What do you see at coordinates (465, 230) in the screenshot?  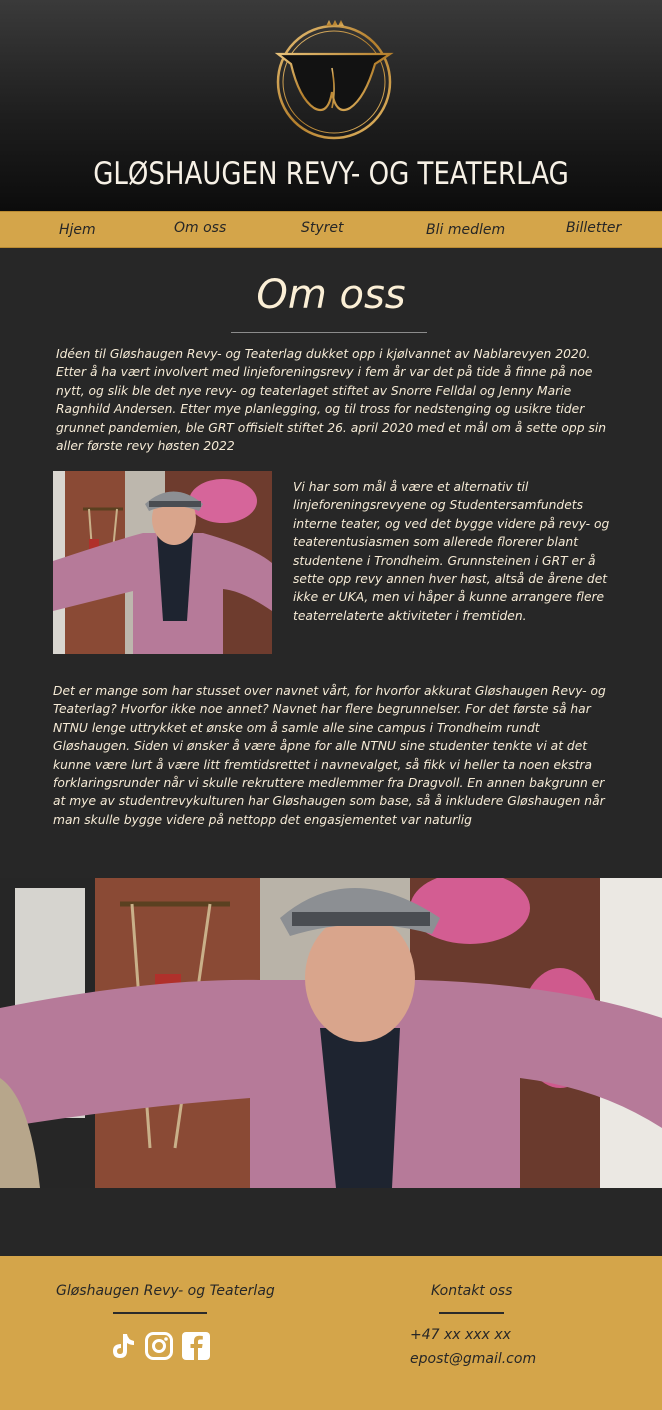 I see `nav-item-bli-medlem: Bli medlem` at bounding box center [465, 230].